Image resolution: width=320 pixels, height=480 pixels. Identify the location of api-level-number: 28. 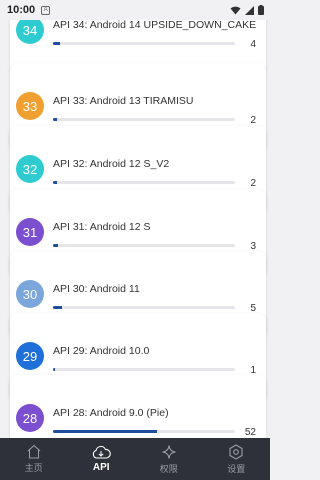
(30, 418).